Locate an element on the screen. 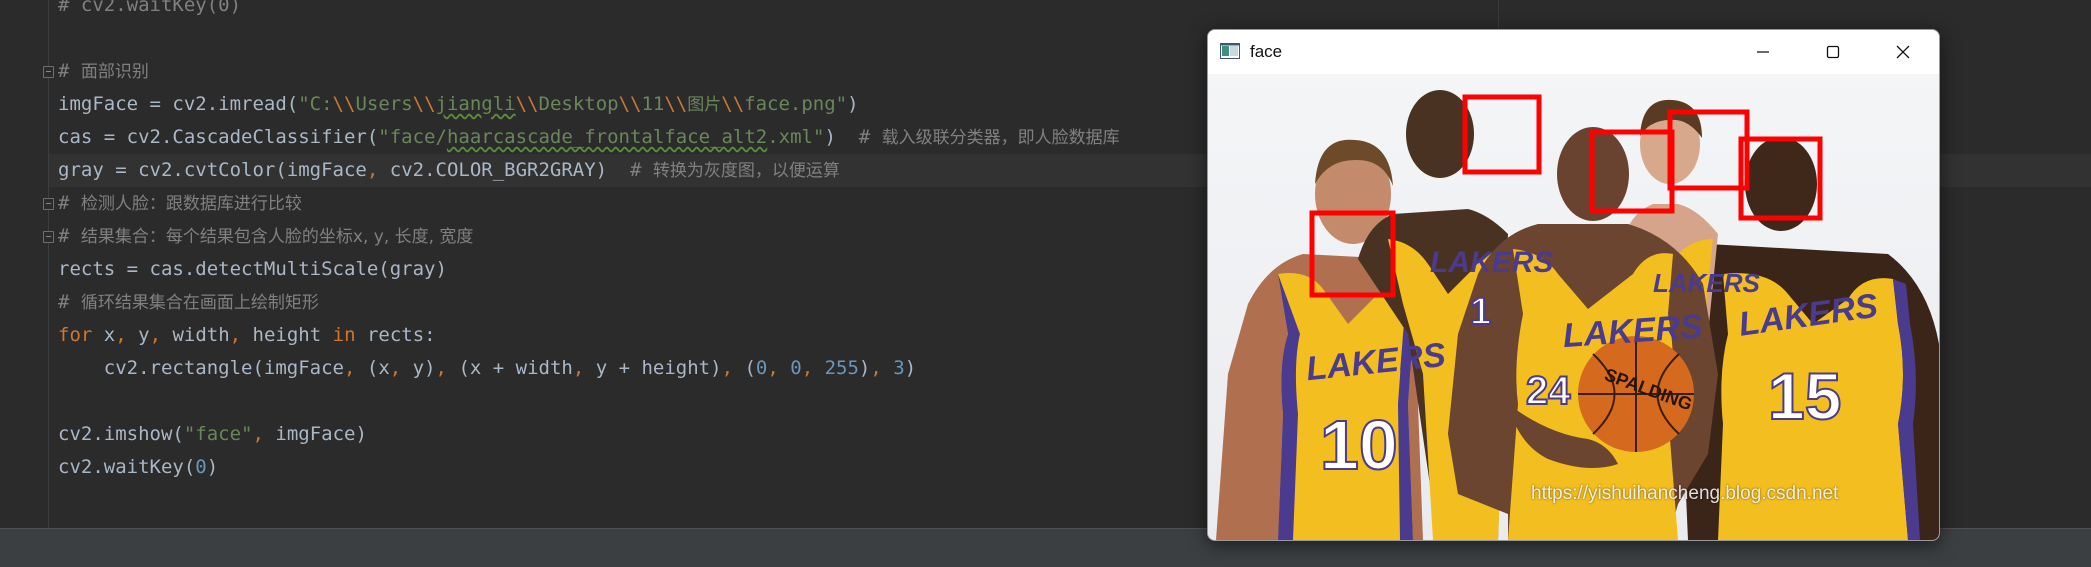  code-line: rects = cas.detectMultiScale(gray) is located at coordinates (252, 269).